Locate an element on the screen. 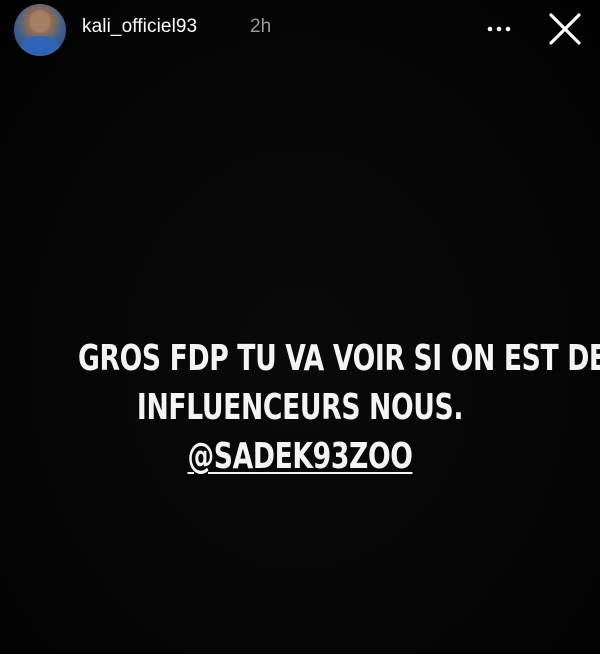 The height and width of the screenshot is (654, 600). close-button is located at coordinates (565, 29).